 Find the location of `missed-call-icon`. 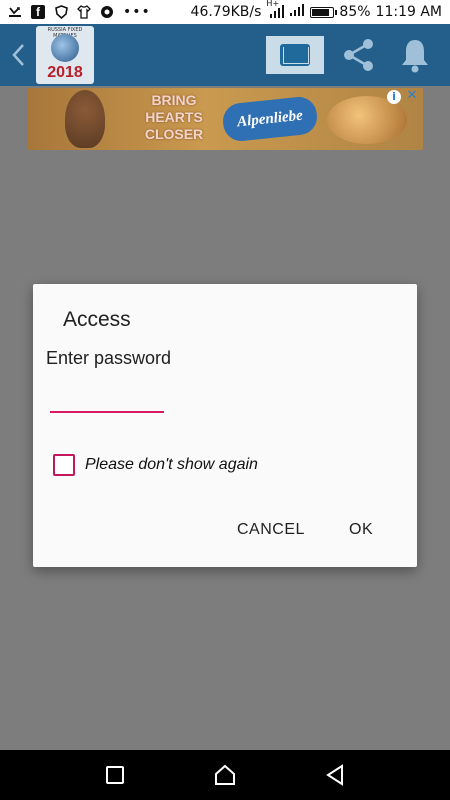

missed-call-icon is located at coordinates (15, 12).